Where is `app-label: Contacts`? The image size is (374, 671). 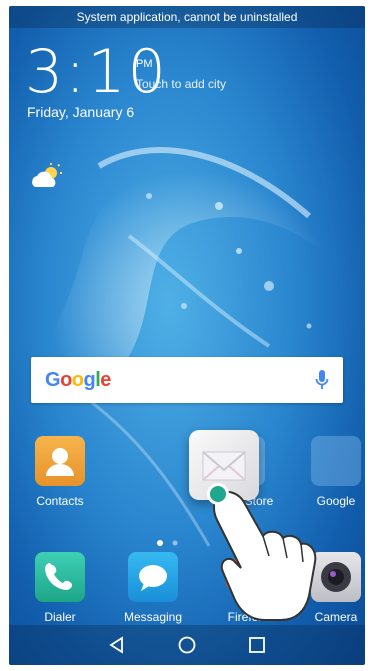
app-label: Contacts is located at coordinates (60, 501).